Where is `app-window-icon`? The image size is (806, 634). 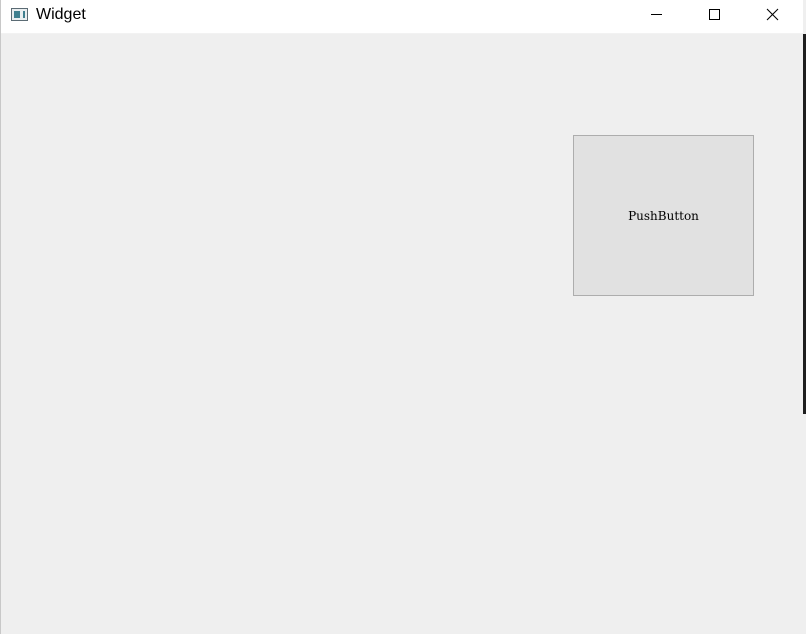 app-window-icon is located at coordinates (19, 14).